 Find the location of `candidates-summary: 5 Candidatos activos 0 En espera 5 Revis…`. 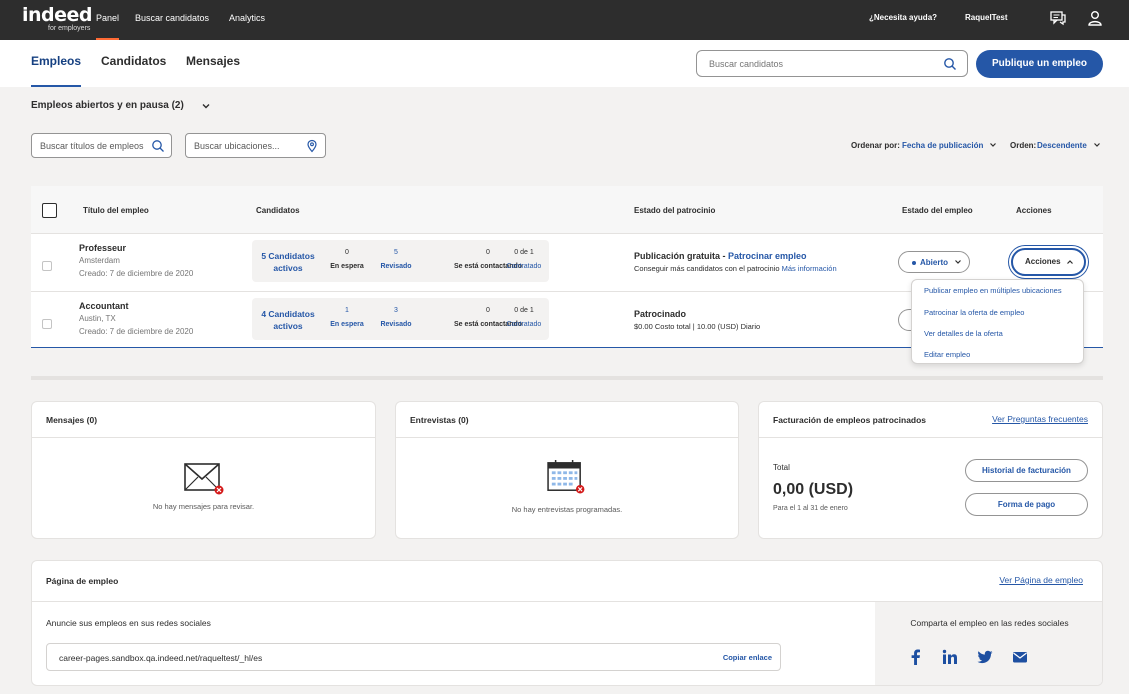

candidates-summary: 5 Candidatos activos 0 En espera 5 Revis… is located at coordinates (400, 261).